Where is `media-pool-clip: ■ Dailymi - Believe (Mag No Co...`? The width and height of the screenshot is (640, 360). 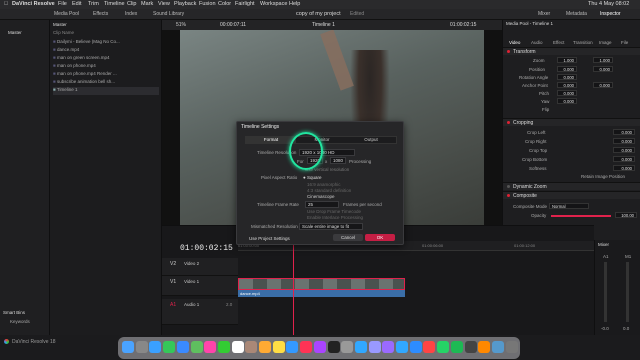
media-pool-clip: ■ Dailymi - Believe (Mag No Co... is located at coordinates (106, 43).